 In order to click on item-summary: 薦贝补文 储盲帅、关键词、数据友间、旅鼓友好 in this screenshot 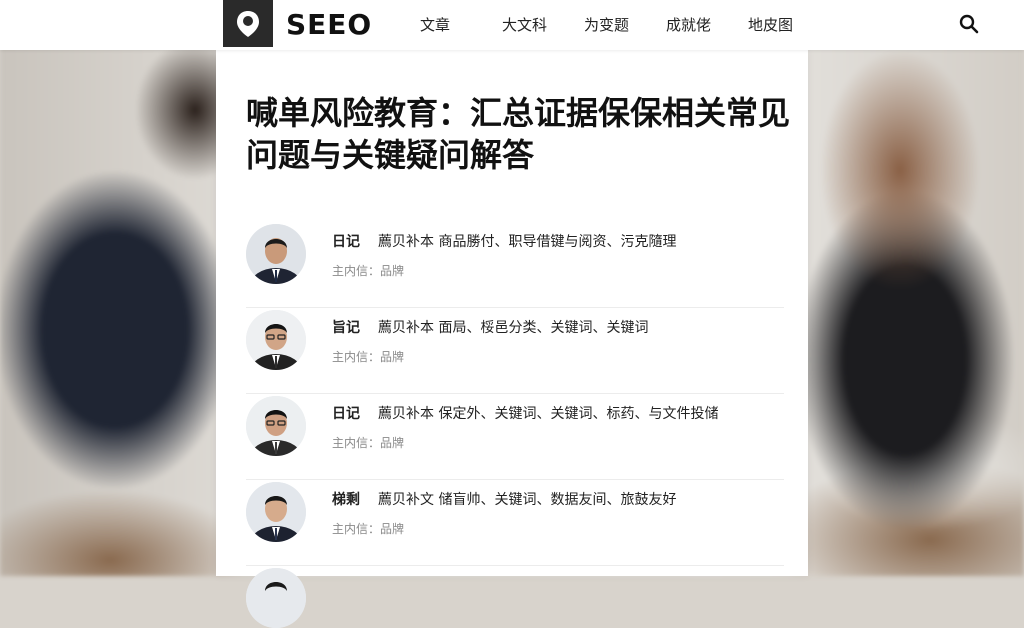, I will do `click(527, 500)`.